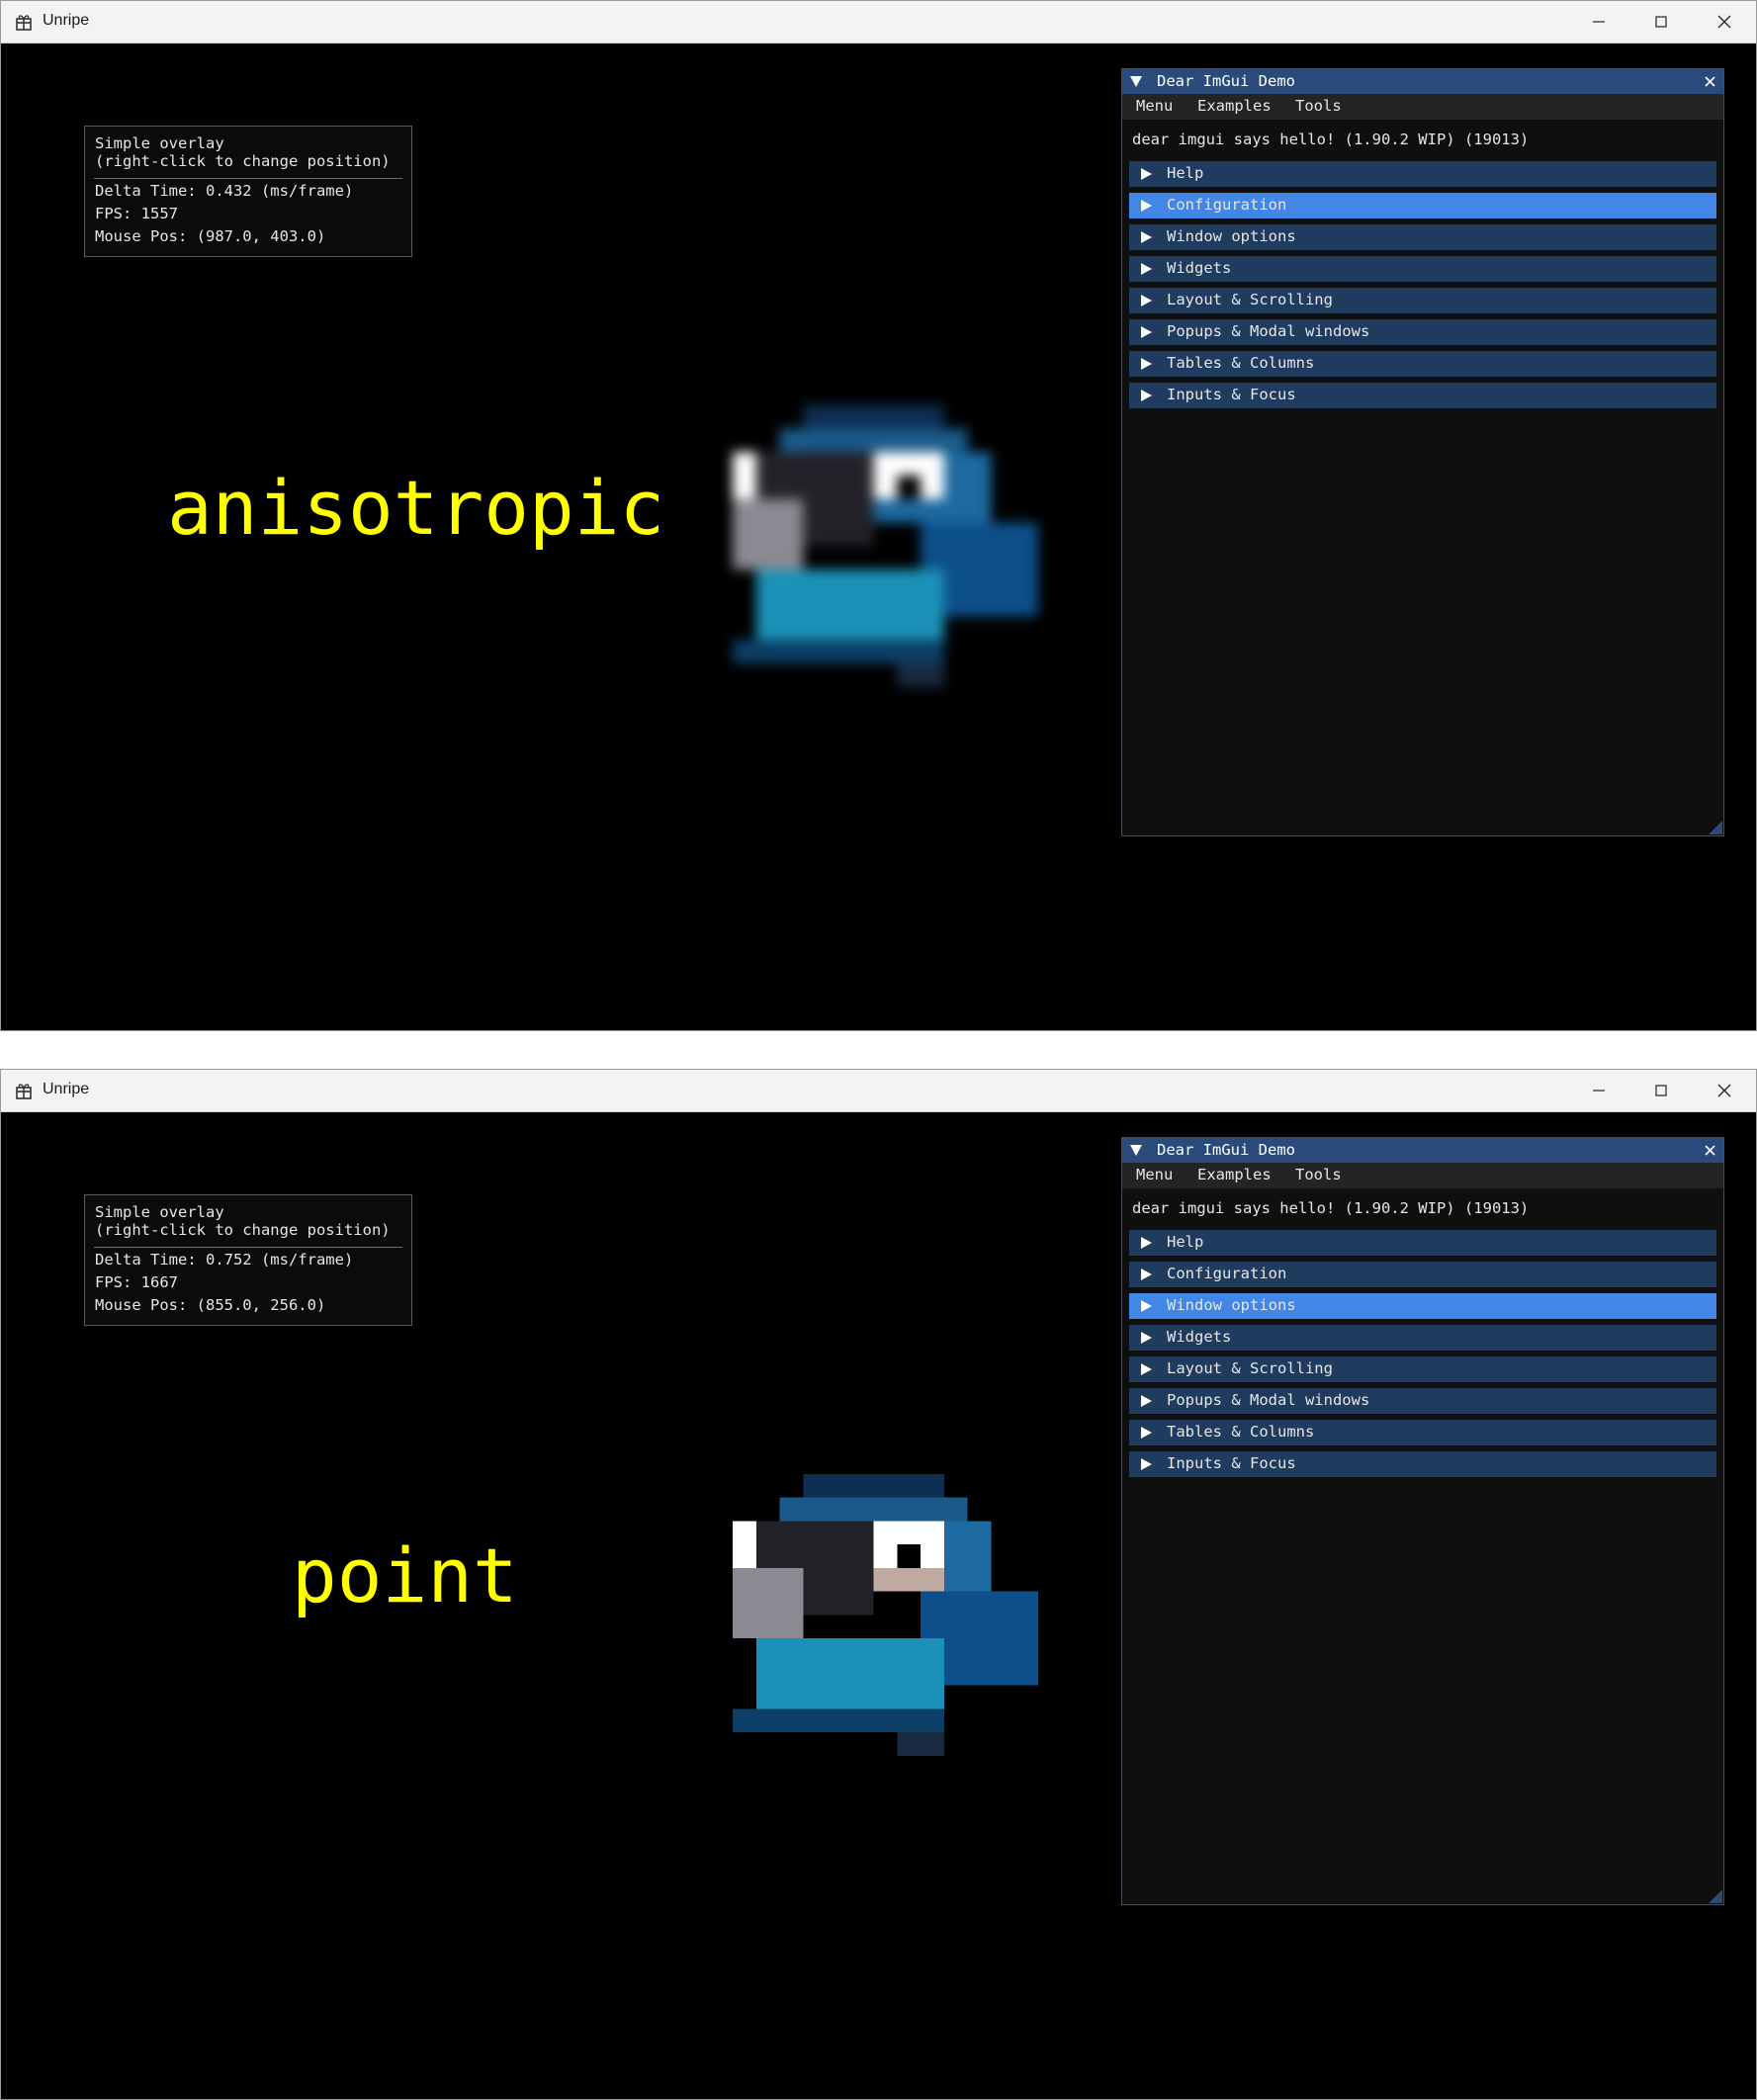 The image size is (1757, 2100). I want to click on overlay-mouse-pos: Mouse Pos: (987.0, 403.0), so click(211, 236).